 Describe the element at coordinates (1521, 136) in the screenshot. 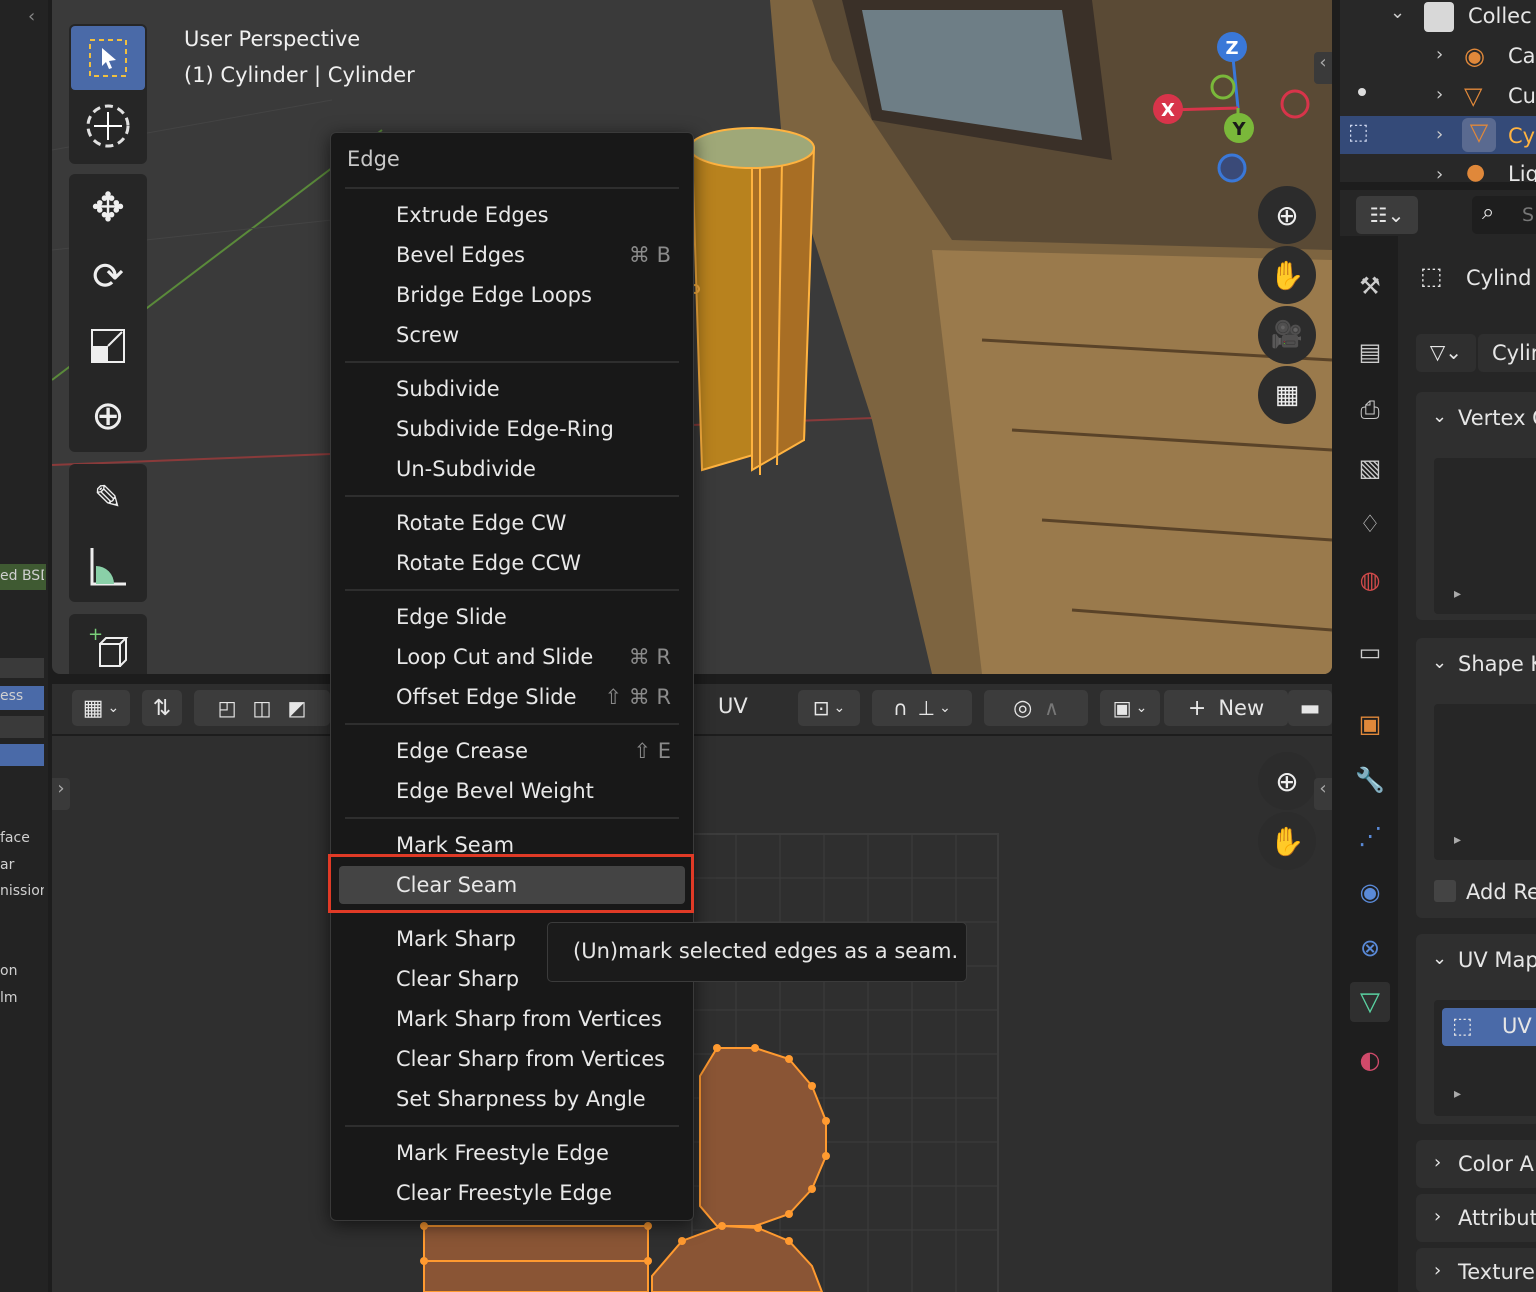

I see `outliner-row-cylinder: Cy` at that location.